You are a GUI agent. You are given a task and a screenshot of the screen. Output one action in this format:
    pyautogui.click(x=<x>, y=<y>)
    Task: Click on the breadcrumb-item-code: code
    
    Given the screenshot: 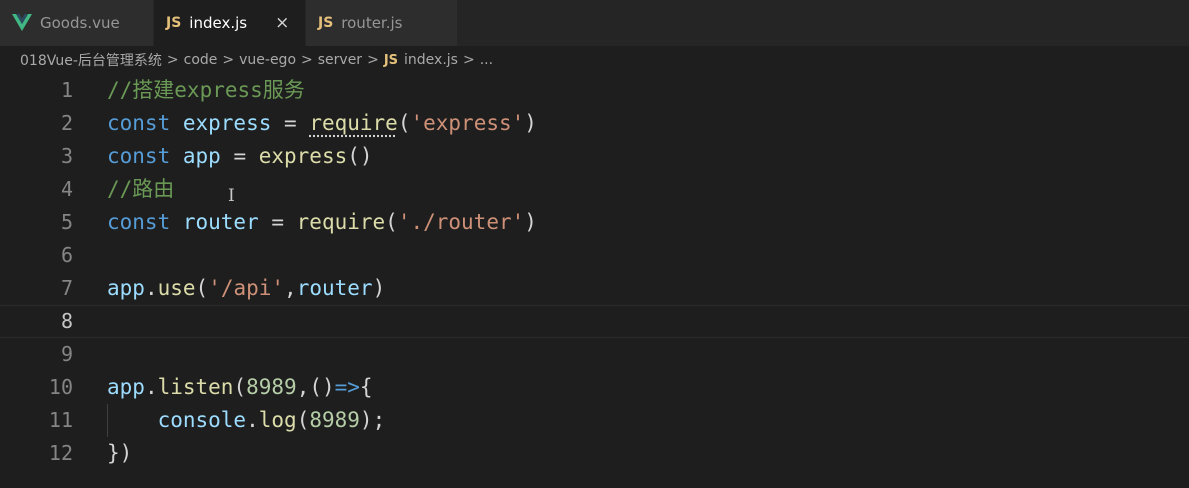 What is the action you would take?
    pyautogui.click(x=201, y=60)
    